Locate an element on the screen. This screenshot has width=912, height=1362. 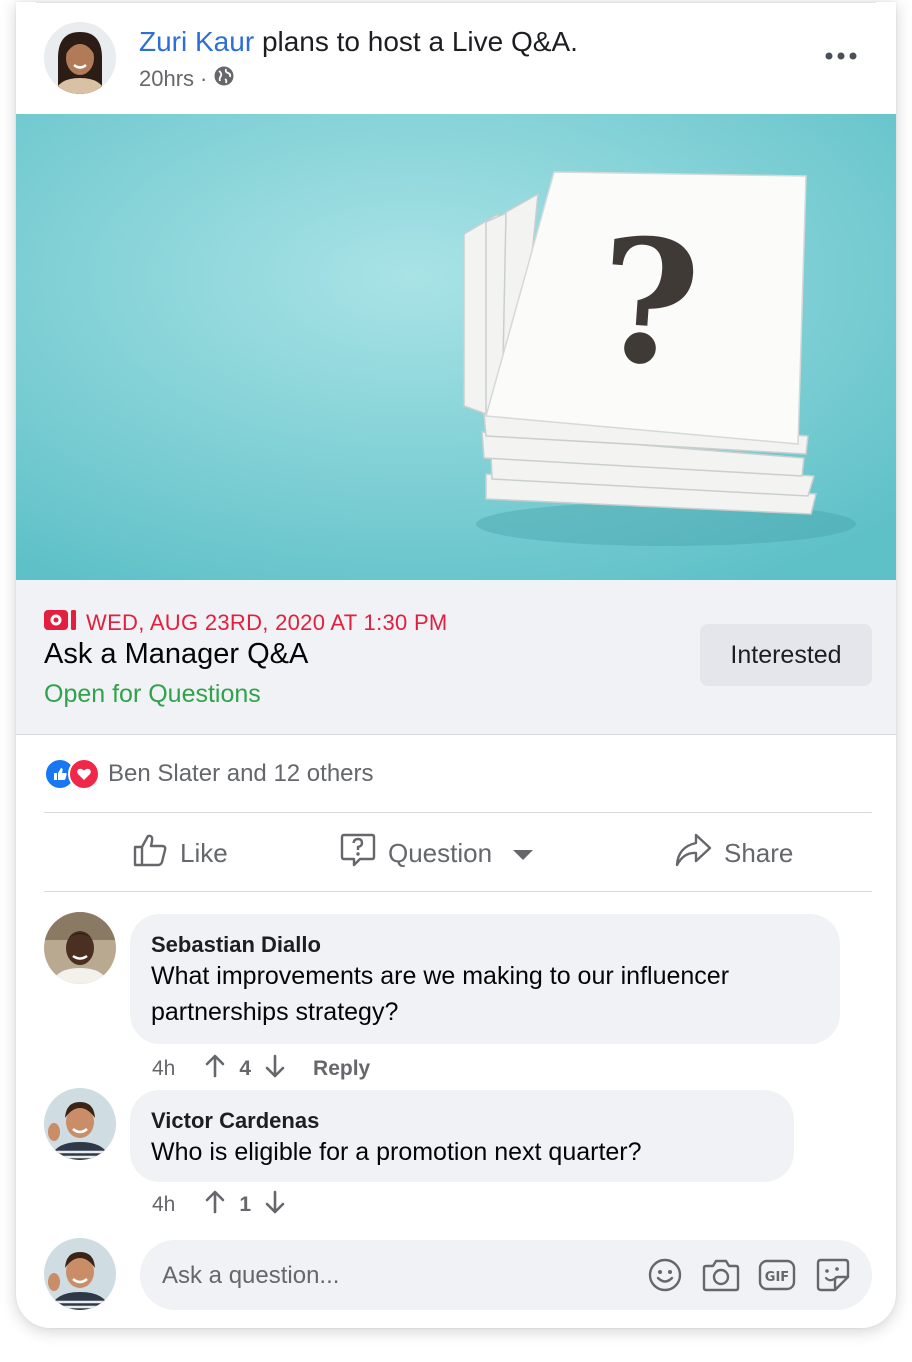
live-video-icon is located at coordinates (61, 623).